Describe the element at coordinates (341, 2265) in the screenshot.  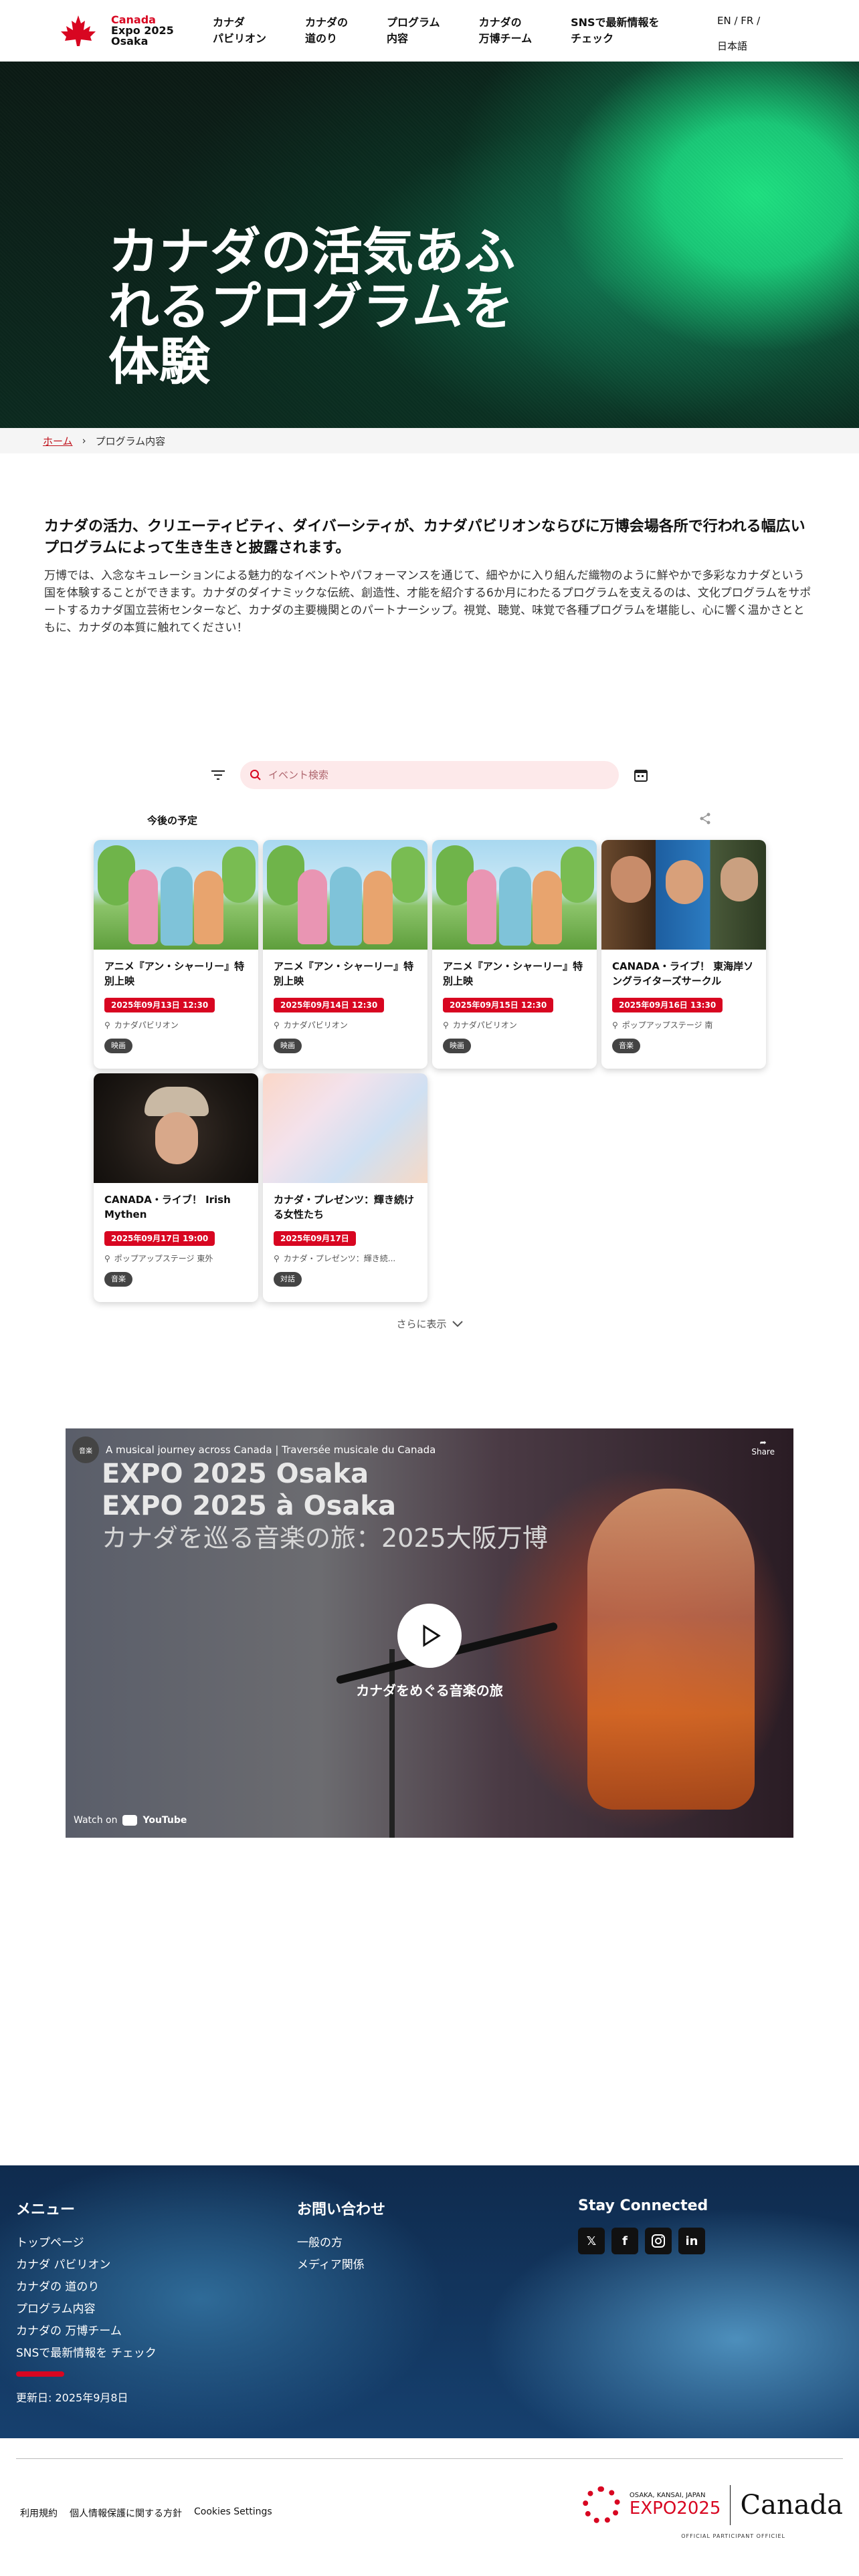
I see `footer-link-media: メディア関係` at that location.